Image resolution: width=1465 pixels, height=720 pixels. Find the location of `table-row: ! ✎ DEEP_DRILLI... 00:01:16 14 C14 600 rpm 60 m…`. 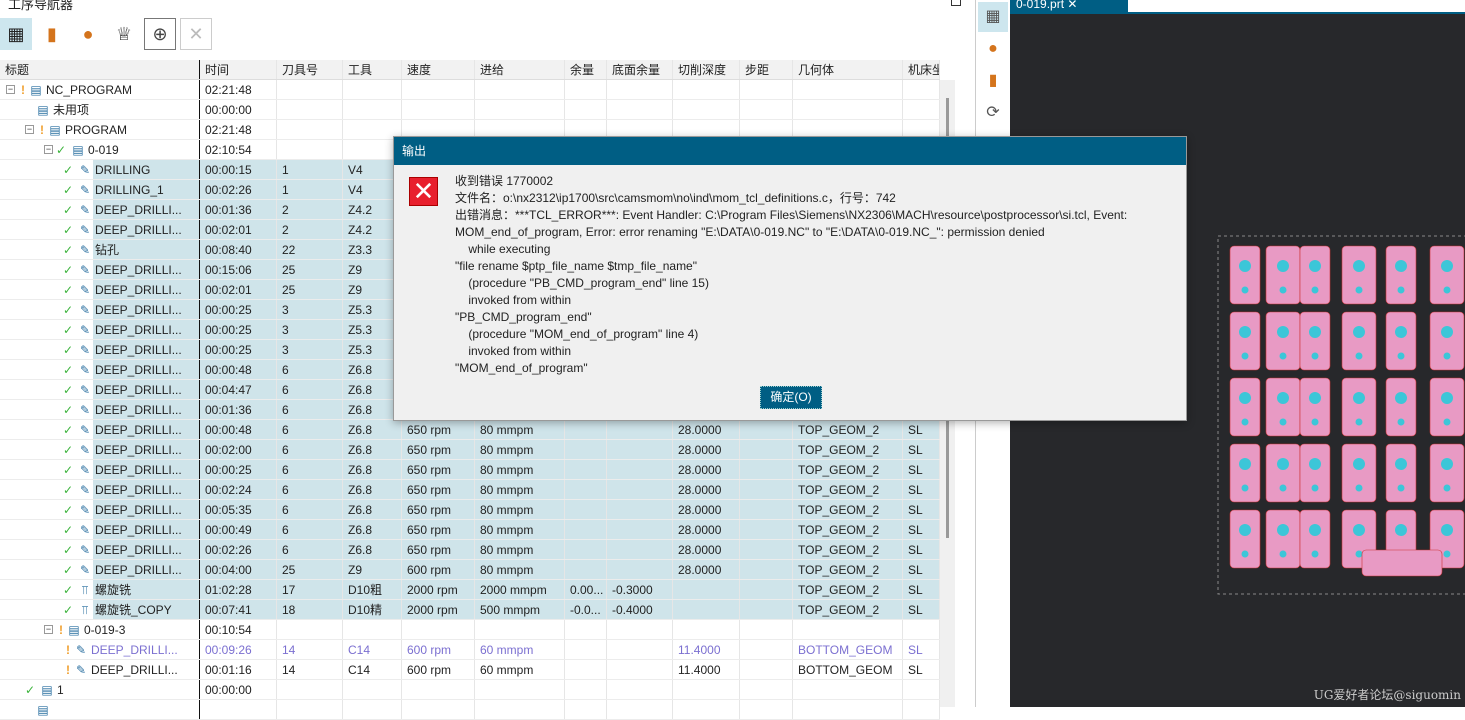

table-row: ! ✎ DEEP_DRILLI... 00:01:16 14 C14 600 rpm 60 m… is located at coordinates (470, 670).